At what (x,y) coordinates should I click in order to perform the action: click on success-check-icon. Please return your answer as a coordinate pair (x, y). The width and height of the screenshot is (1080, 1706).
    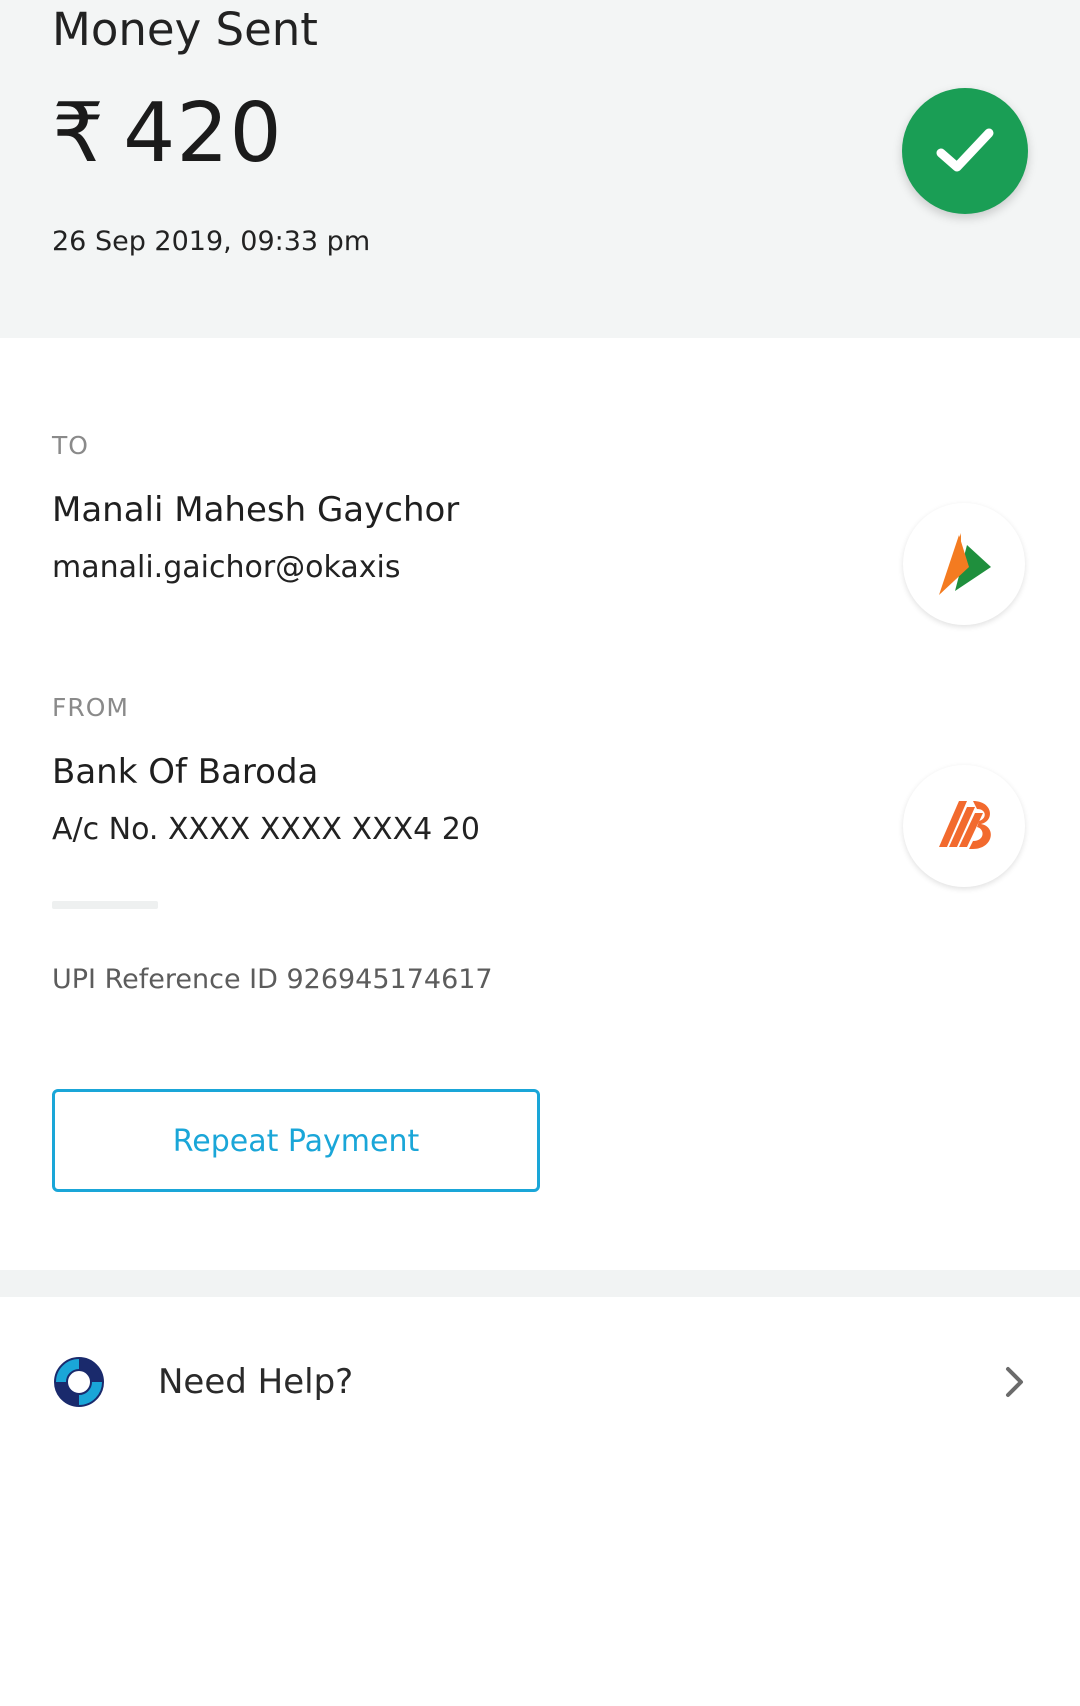
    Looking at the image, I should click on (965, 151).